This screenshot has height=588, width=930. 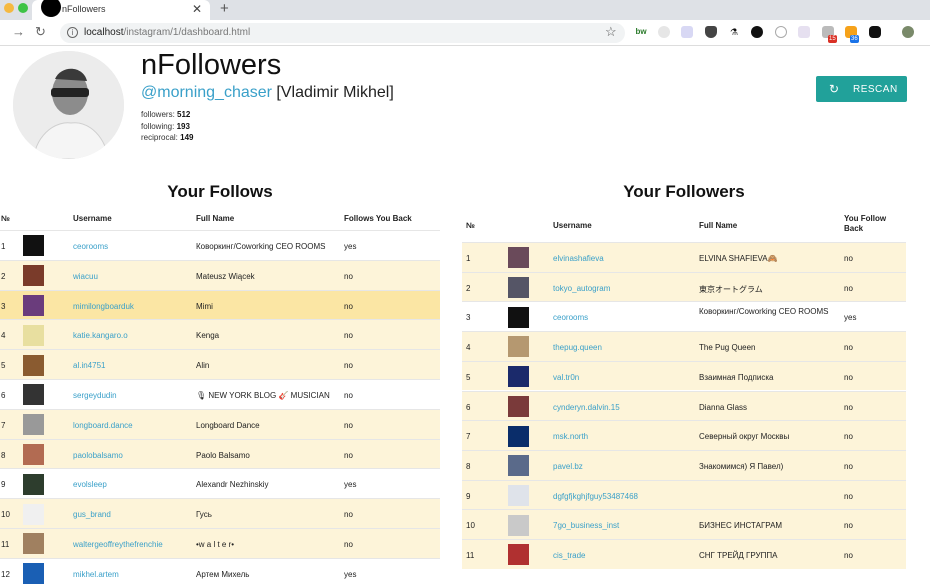 What do you see at coordinates (684, 494) in the screenshot?
I see `table-row: 9 dgfgfjkghjfguy53487468 no` at bounding box center [684, 494].